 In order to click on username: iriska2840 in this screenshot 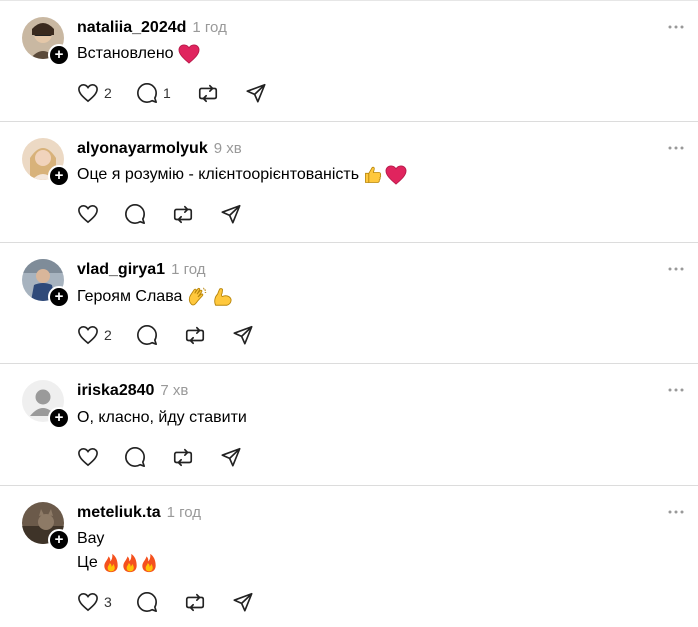, I will do `click(115, 390)`.